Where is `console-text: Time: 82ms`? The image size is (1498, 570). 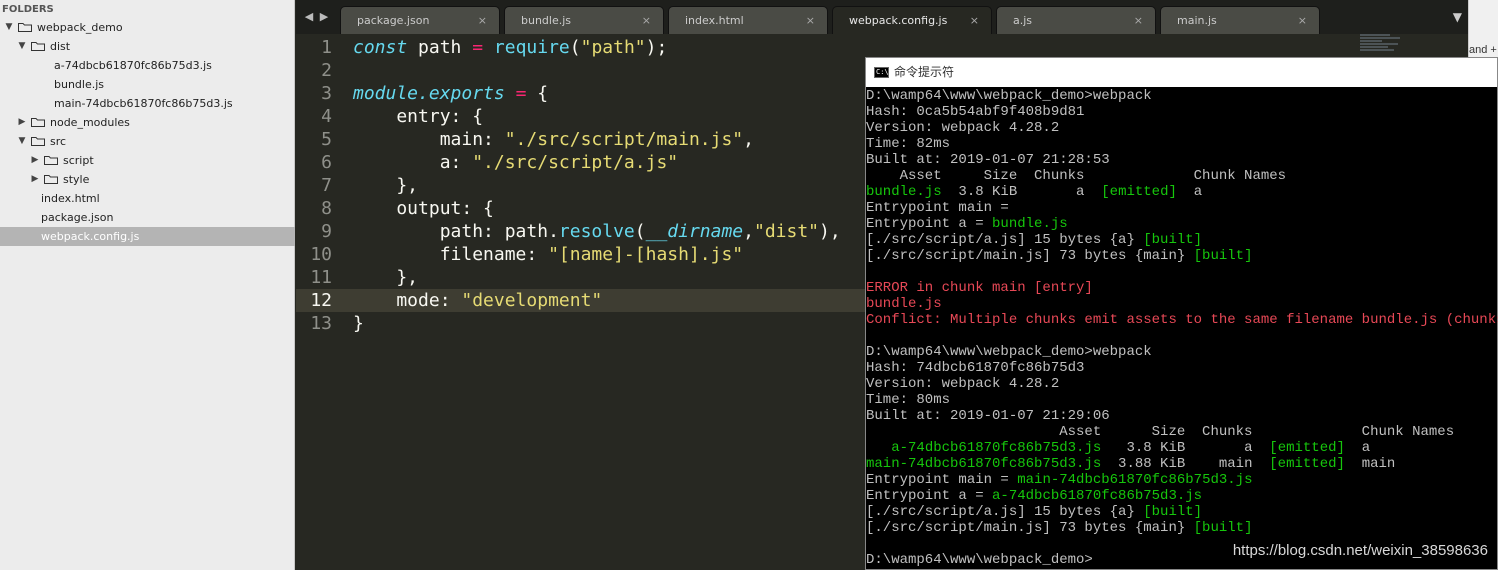 console-text: Time: 82ms is located at coordinates (908, 144).